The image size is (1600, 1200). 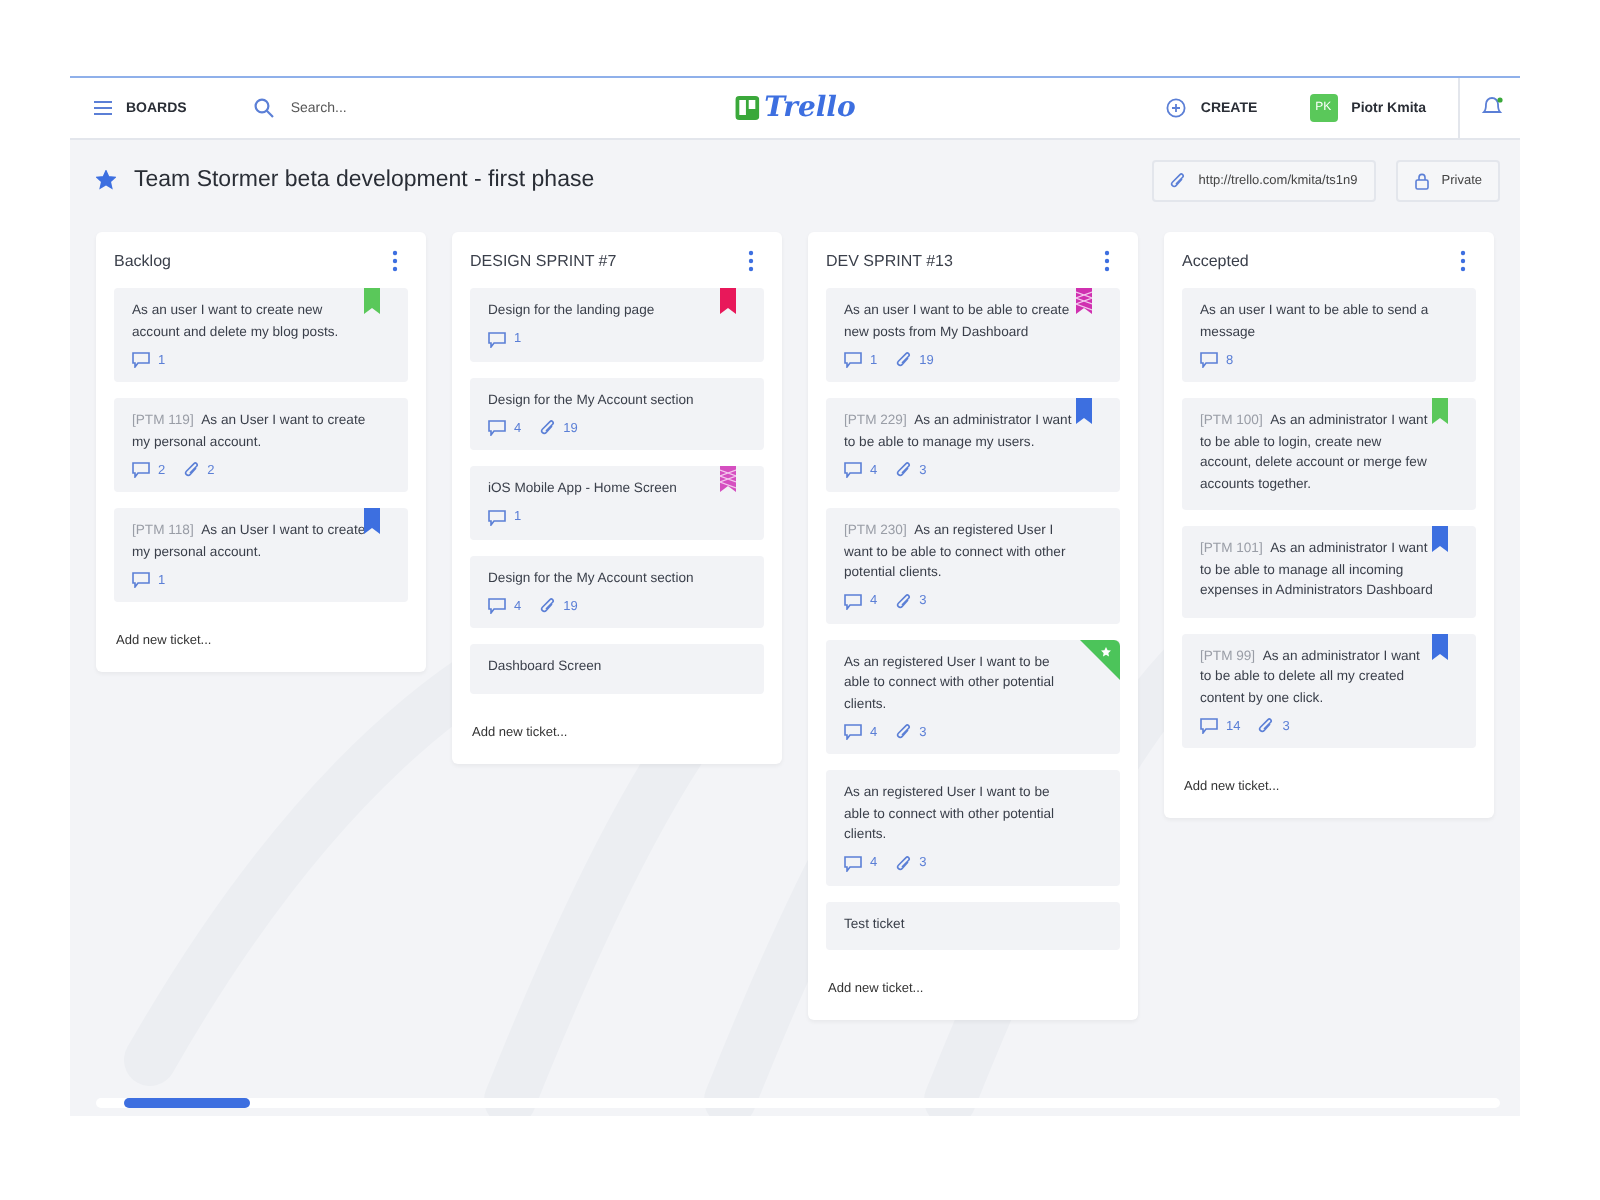 What do you see at coordinates (142, 260) in the screenshot?
I see `list-title: Backlog` at bounding box center [142, 260].